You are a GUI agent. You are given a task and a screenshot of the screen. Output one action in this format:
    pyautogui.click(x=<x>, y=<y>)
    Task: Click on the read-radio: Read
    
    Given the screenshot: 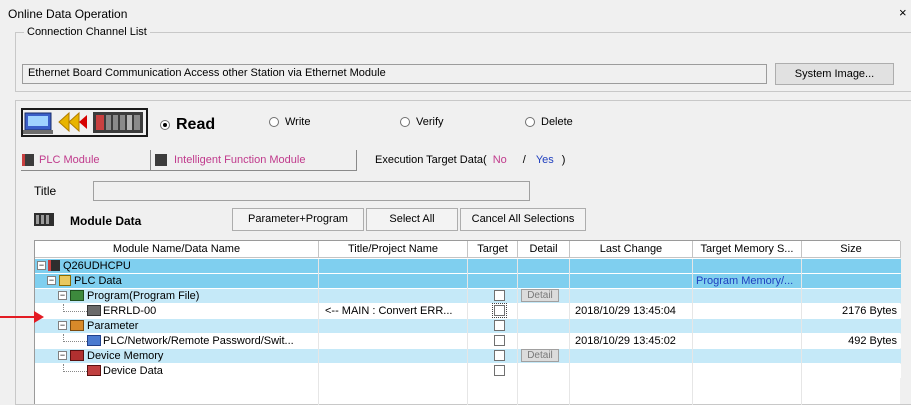 What is the action you would take?
    pyautogui.click(x=187, y=125)
    